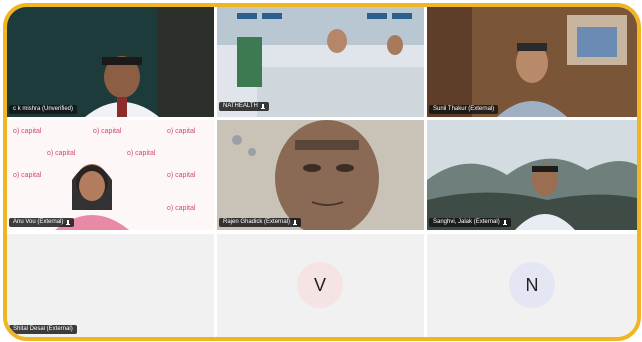  I want to click on participant-name-chip: Shital Desai (External), so click(43, 329).